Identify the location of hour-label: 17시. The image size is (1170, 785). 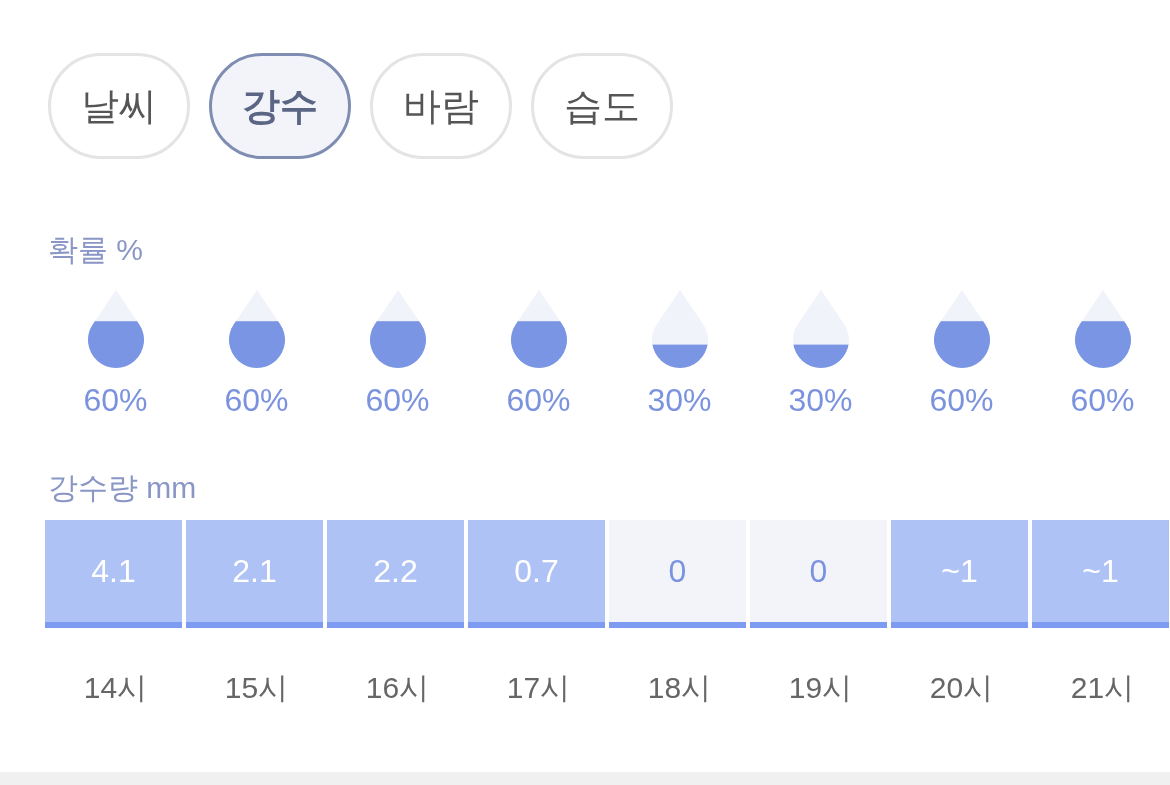
(538, 688).